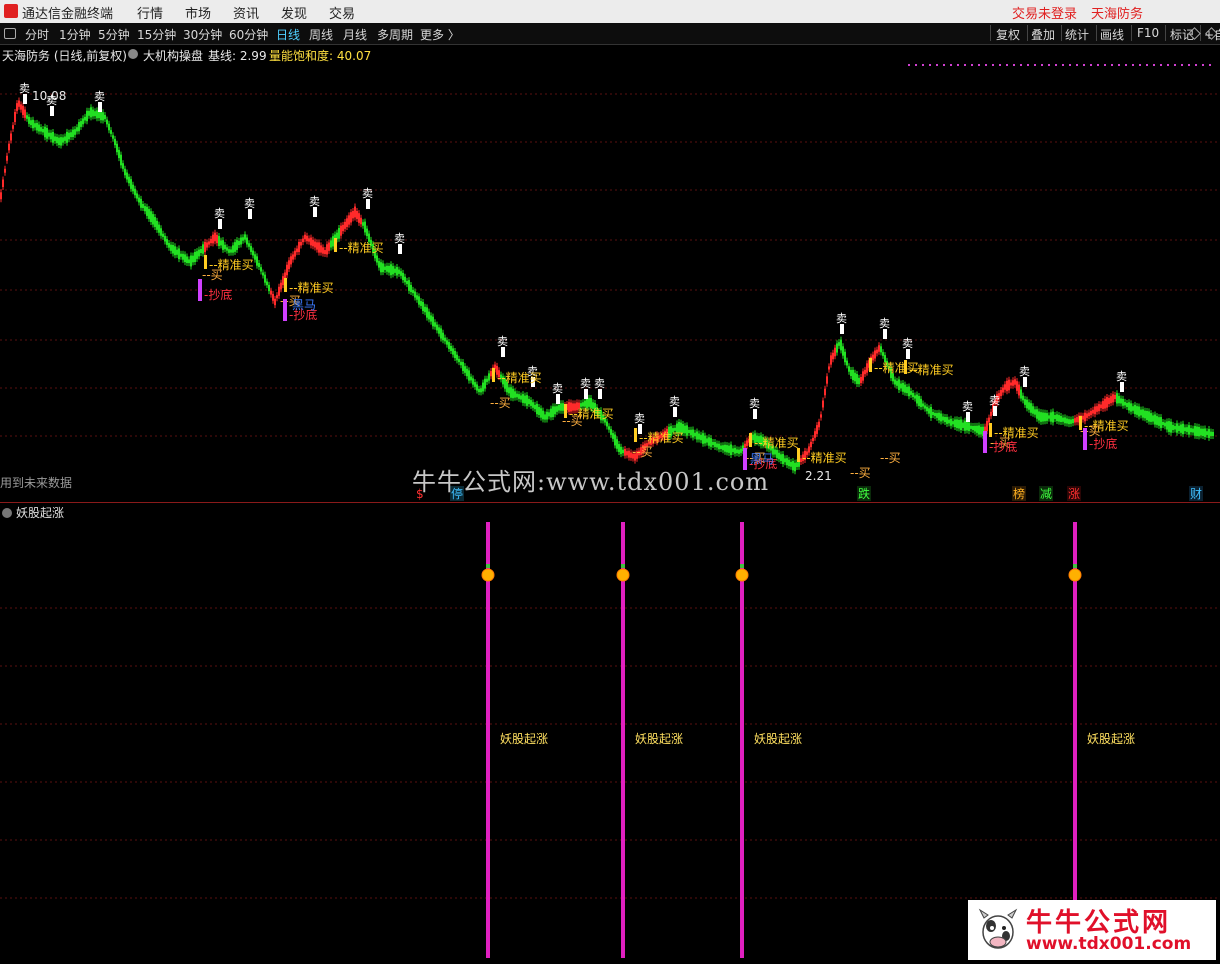  I want to click on toolbar-button-draw: 画线, so click(1112, 34).